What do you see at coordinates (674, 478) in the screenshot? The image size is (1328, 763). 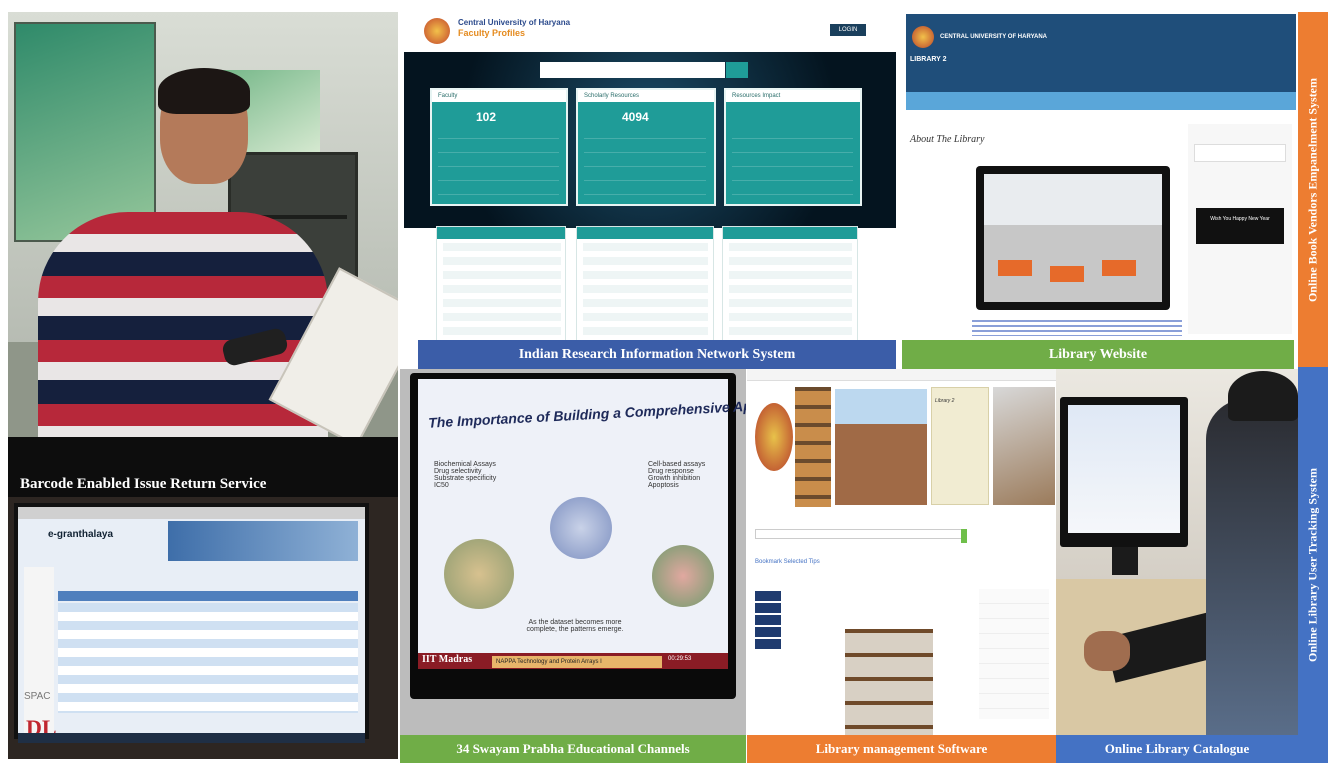 I see `right-text-line: Growth inhibition` at bounding box center [674, 478].